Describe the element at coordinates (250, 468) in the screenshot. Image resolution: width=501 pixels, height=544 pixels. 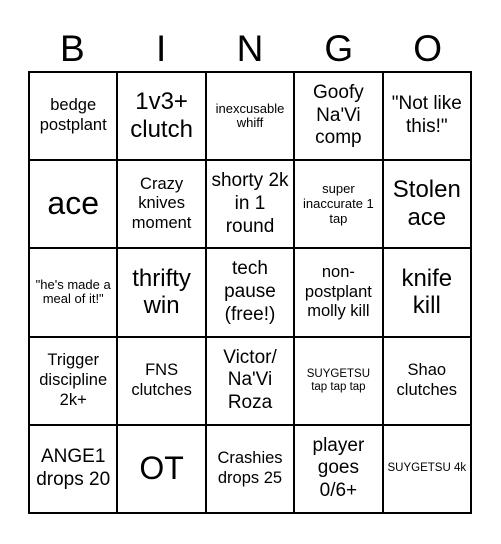
I see `bingo-cell: Crashies drops 25` at that location.